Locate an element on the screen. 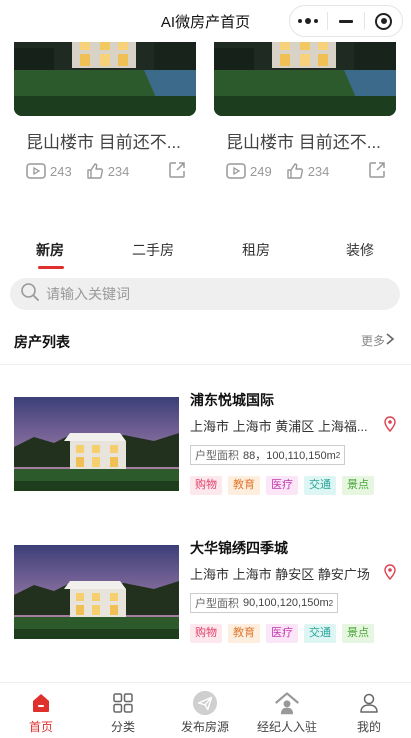 The image size is (411, 738). chevron-right-icon is located at coordinates (390, 340).